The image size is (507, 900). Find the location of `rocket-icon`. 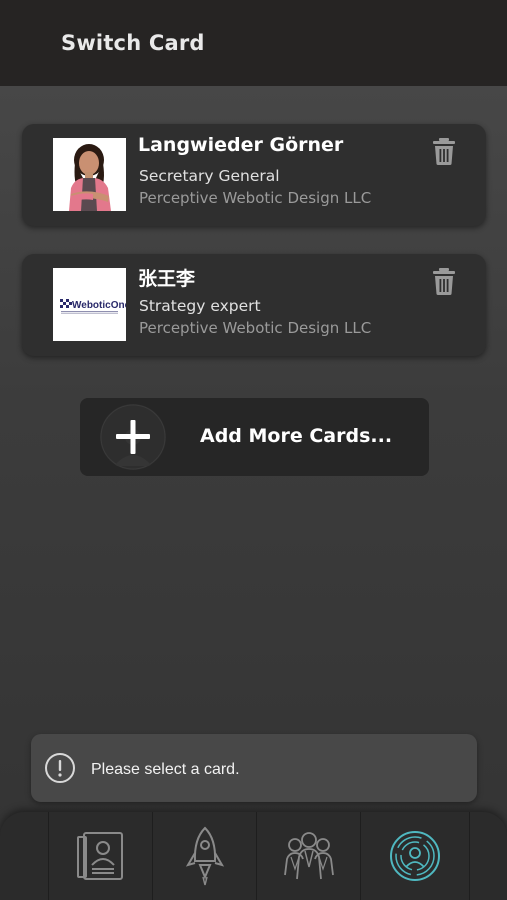

rocket-icon is located at coordinates (204, 856).